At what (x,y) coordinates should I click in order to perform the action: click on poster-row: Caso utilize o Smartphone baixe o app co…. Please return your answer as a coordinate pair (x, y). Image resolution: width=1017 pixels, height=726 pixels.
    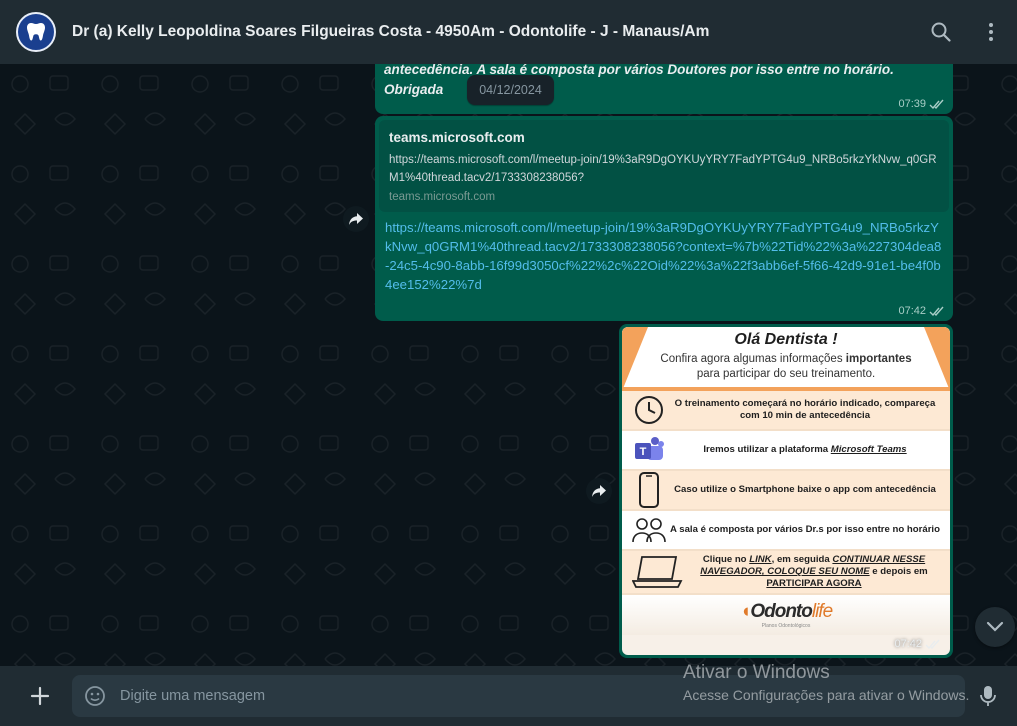
    Looking at the image, I should click on (786, 491).